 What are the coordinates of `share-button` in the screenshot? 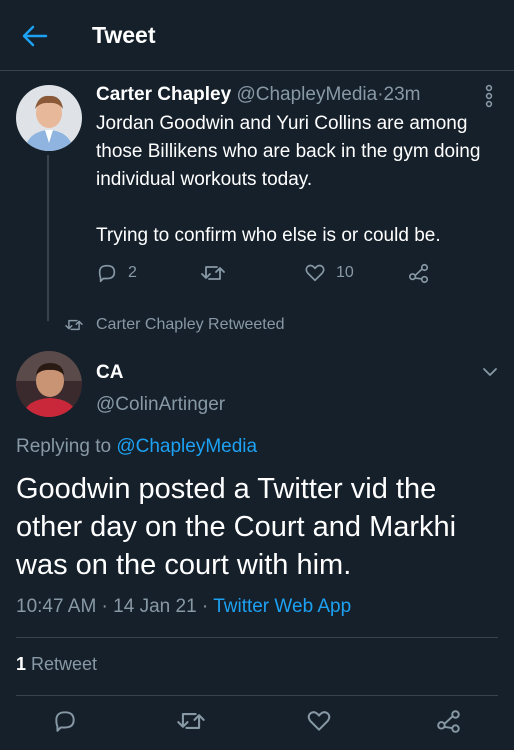 It's located at (419, 273).